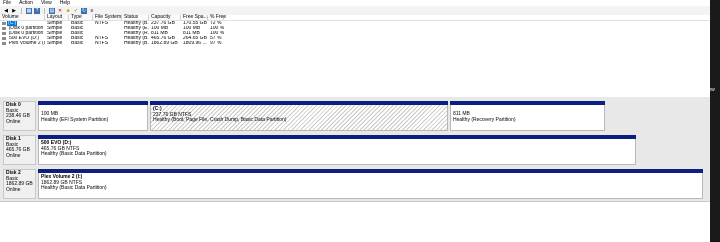 The width and height of the screenshot is (720, 242). Describe the element at coordinates (216, 43) in the screenshot. I see `table-cell: 97 %` at that location.